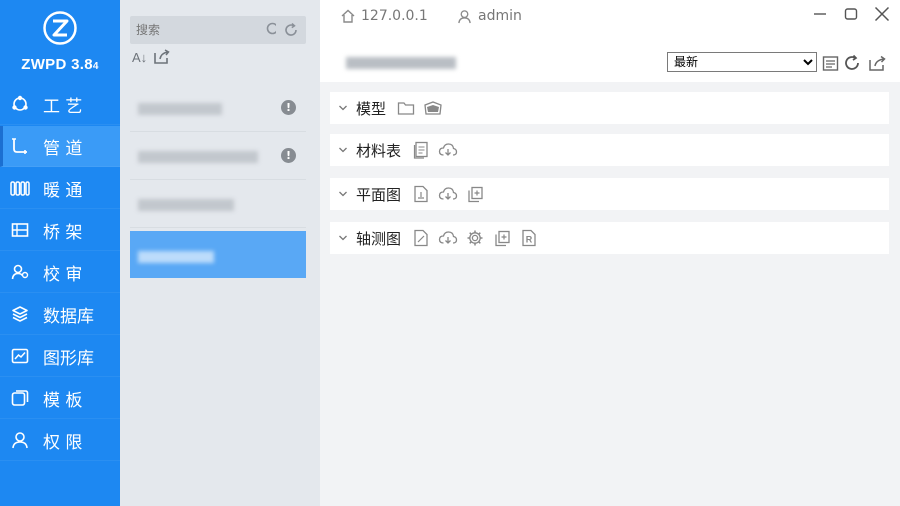  I want to click on close-icon, so click(882, 14).